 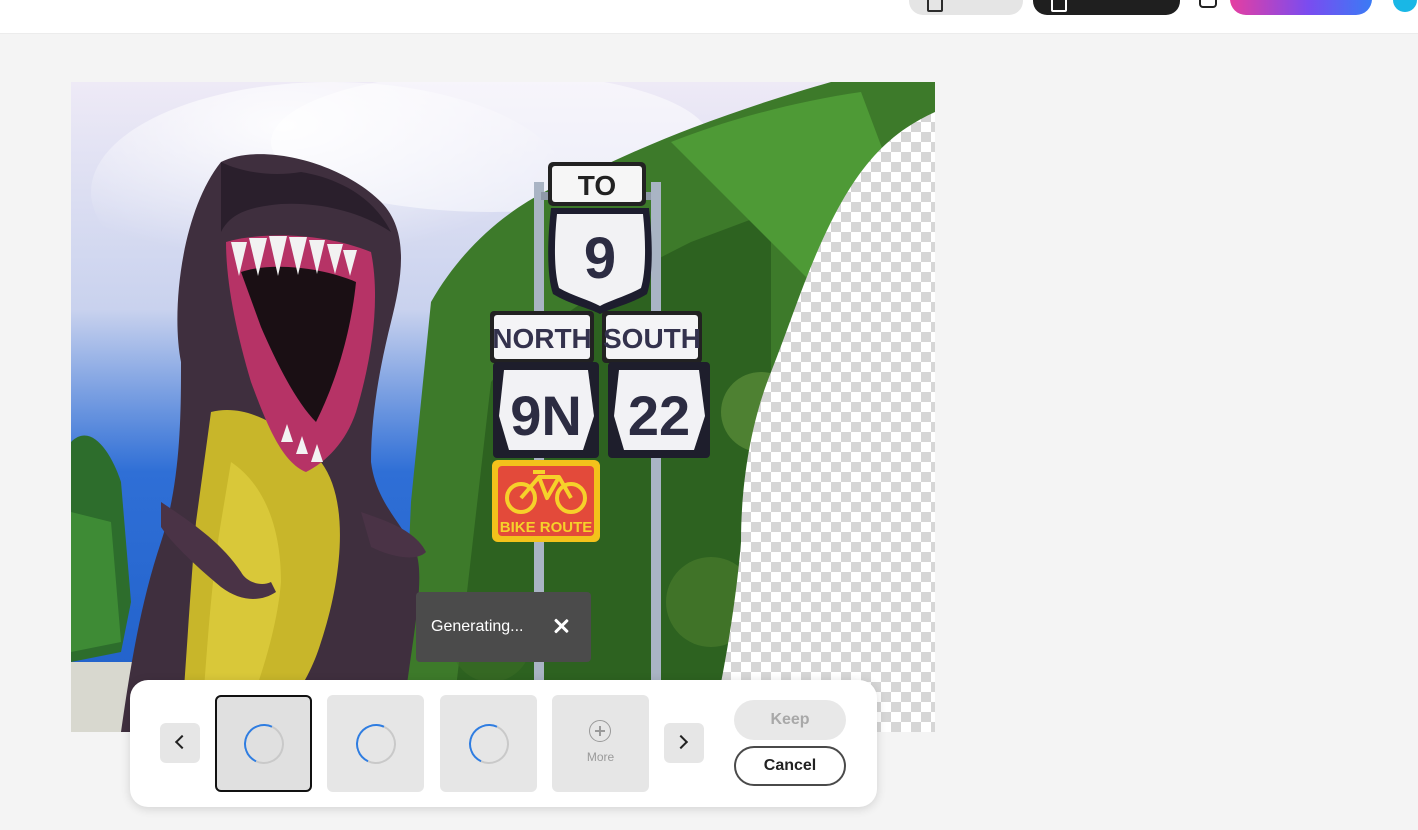 What do you see at coordinates (600, 743) in the screenshot?
I see `more-button: More` at bounding box center [600, 743].